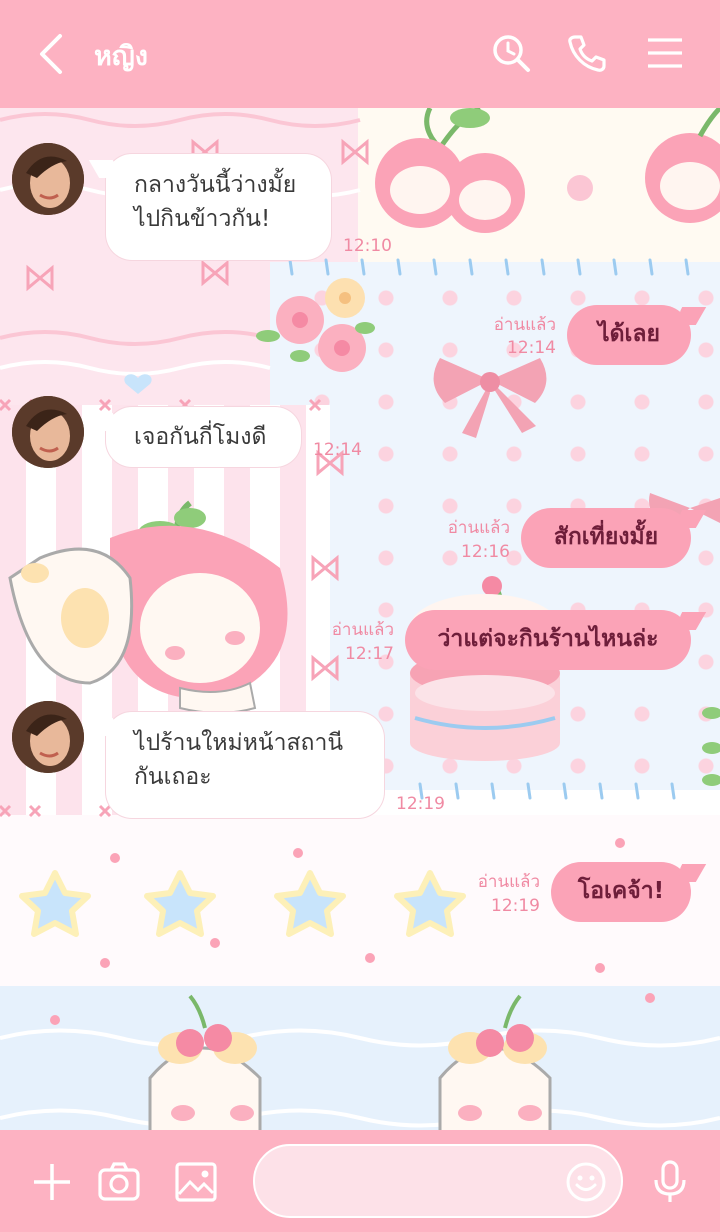 The image size is (720, 1232). I want to click on microphone-icon, so click(670, 1182).